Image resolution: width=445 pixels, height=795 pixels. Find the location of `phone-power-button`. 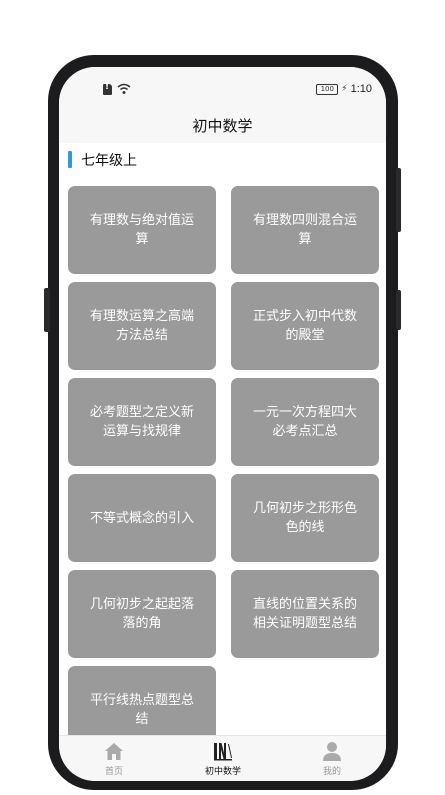

phone-power-button is located at coordinates (398, 310).